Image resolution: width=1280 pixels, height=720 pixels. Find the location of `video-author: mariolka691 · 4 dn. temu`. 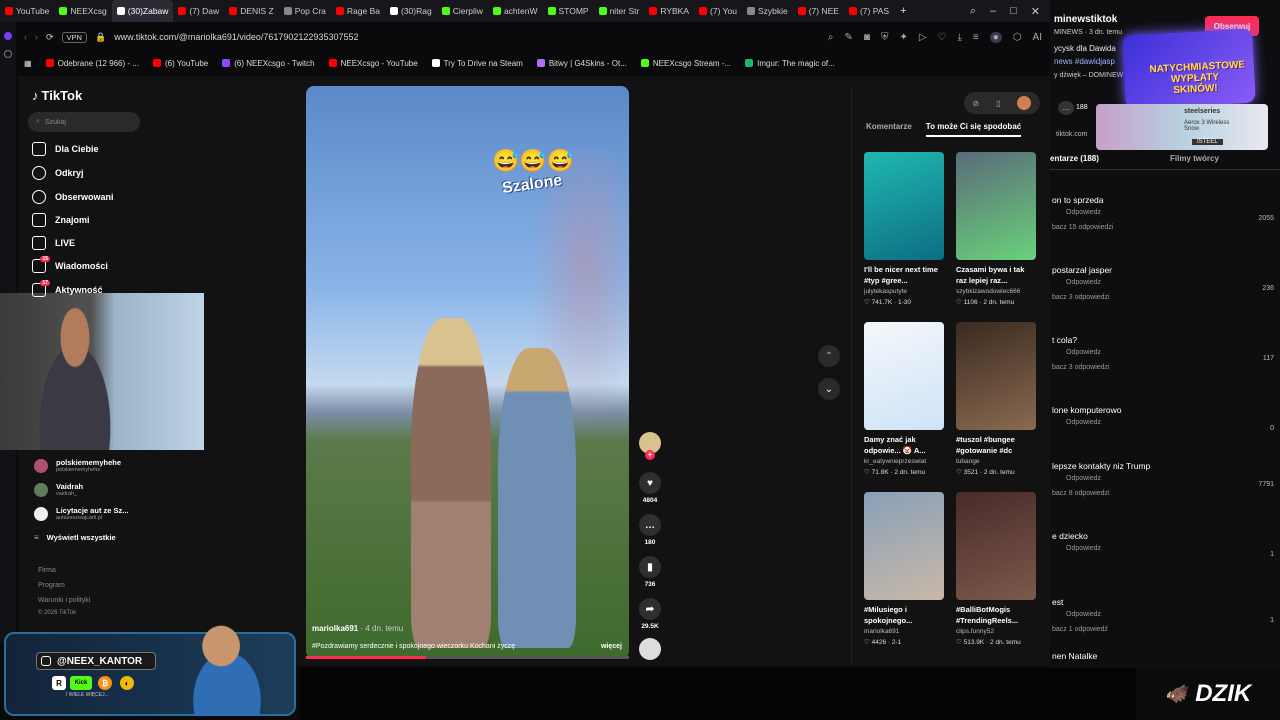

video-author: mariolka691 · 4 dn. temu is located at coordinates (357, 628).